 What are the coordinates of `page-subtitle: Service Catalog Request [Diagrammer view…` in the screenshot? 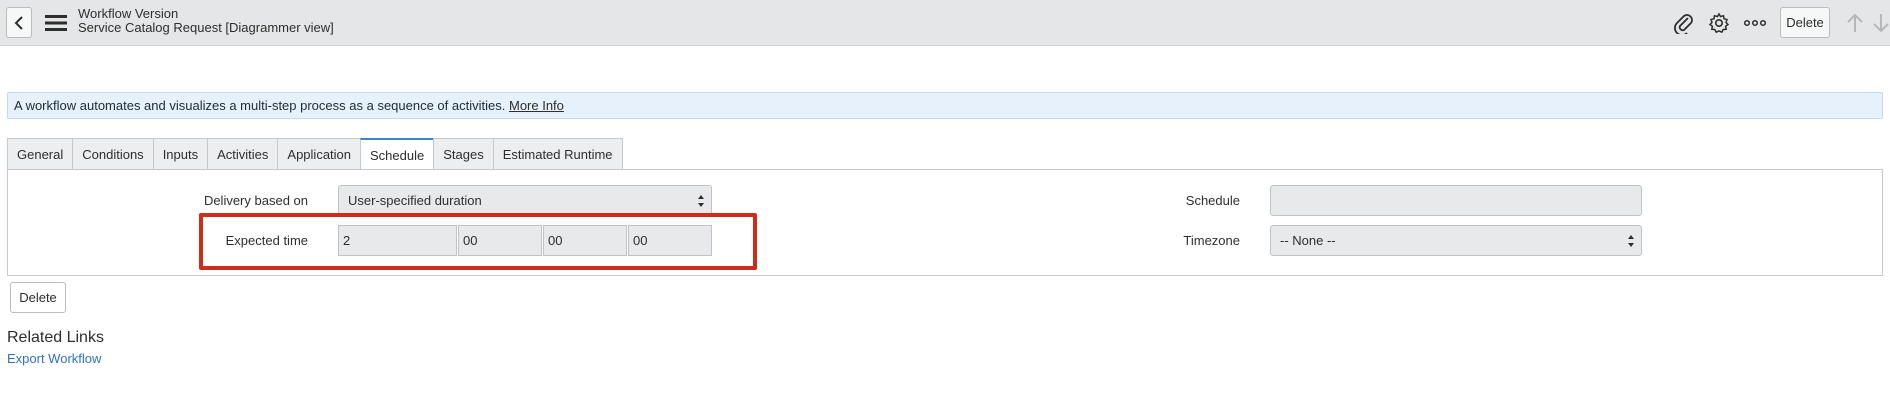 It's located at (206, 27).